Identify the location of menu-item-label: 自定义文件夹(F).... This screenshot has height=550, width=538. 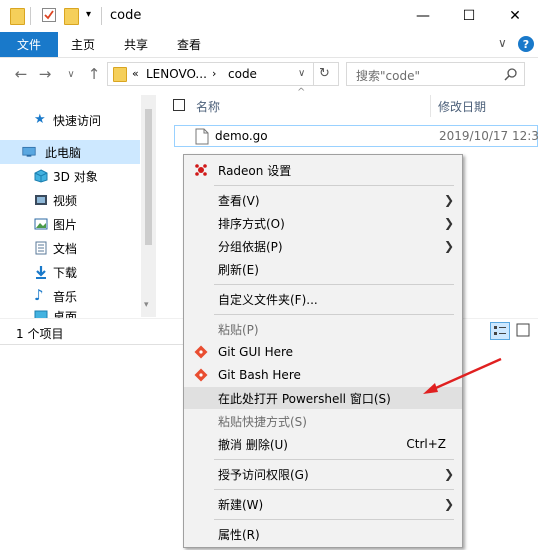
(268, 299).